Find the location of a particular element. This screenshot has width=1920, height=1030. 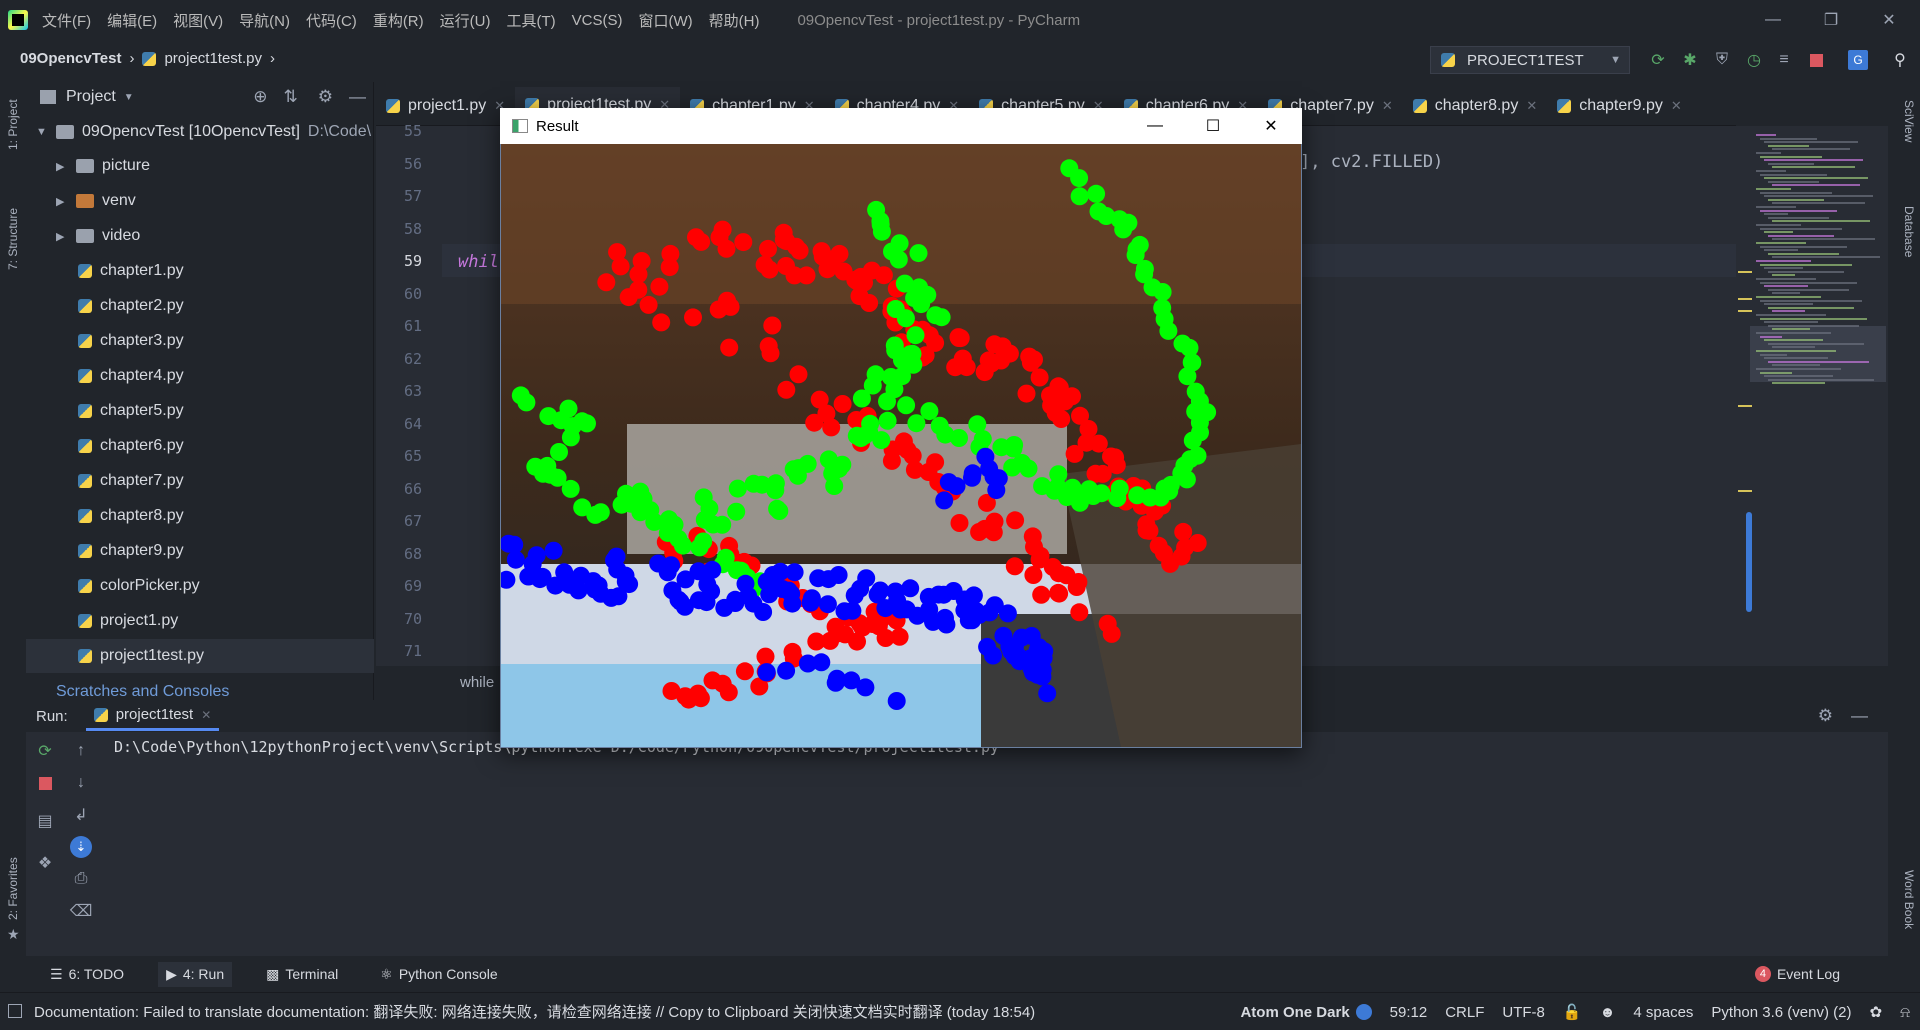

tree-file: chapter8.py is located at coordinates (200, 516).